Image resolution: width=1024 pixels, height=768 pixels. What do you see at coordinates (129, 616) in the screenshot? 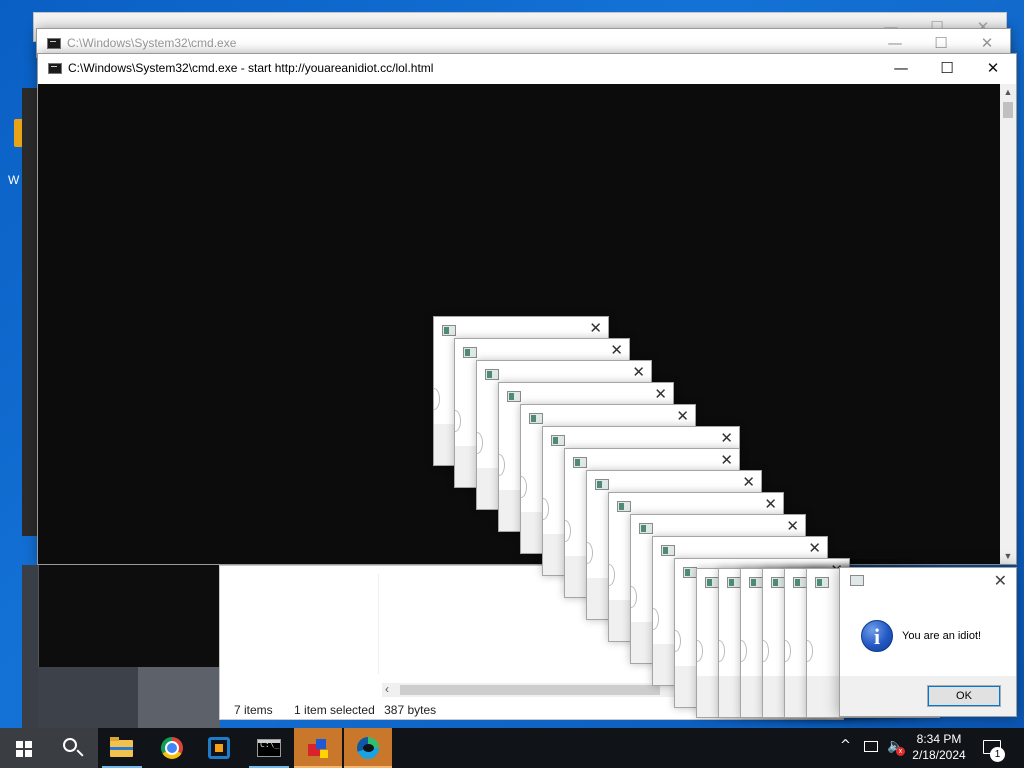
I see `console-lower-area` at bounding box center [129, 616].